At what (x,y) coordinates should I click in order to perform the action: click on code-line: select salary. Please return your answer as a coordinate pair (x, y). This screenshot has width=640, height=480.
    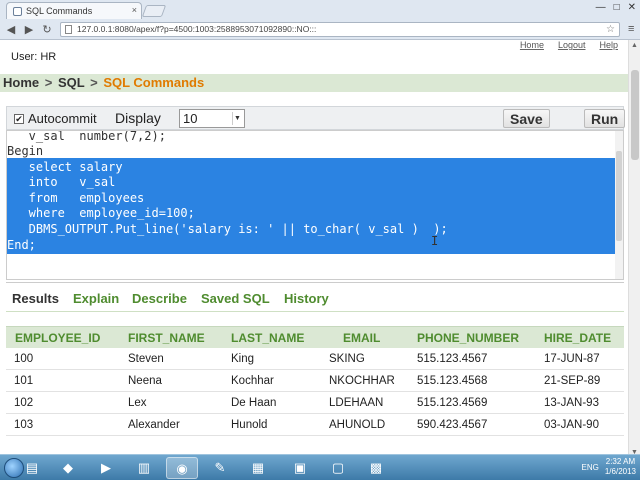
    Looking at the image, I should click on (65, 167).